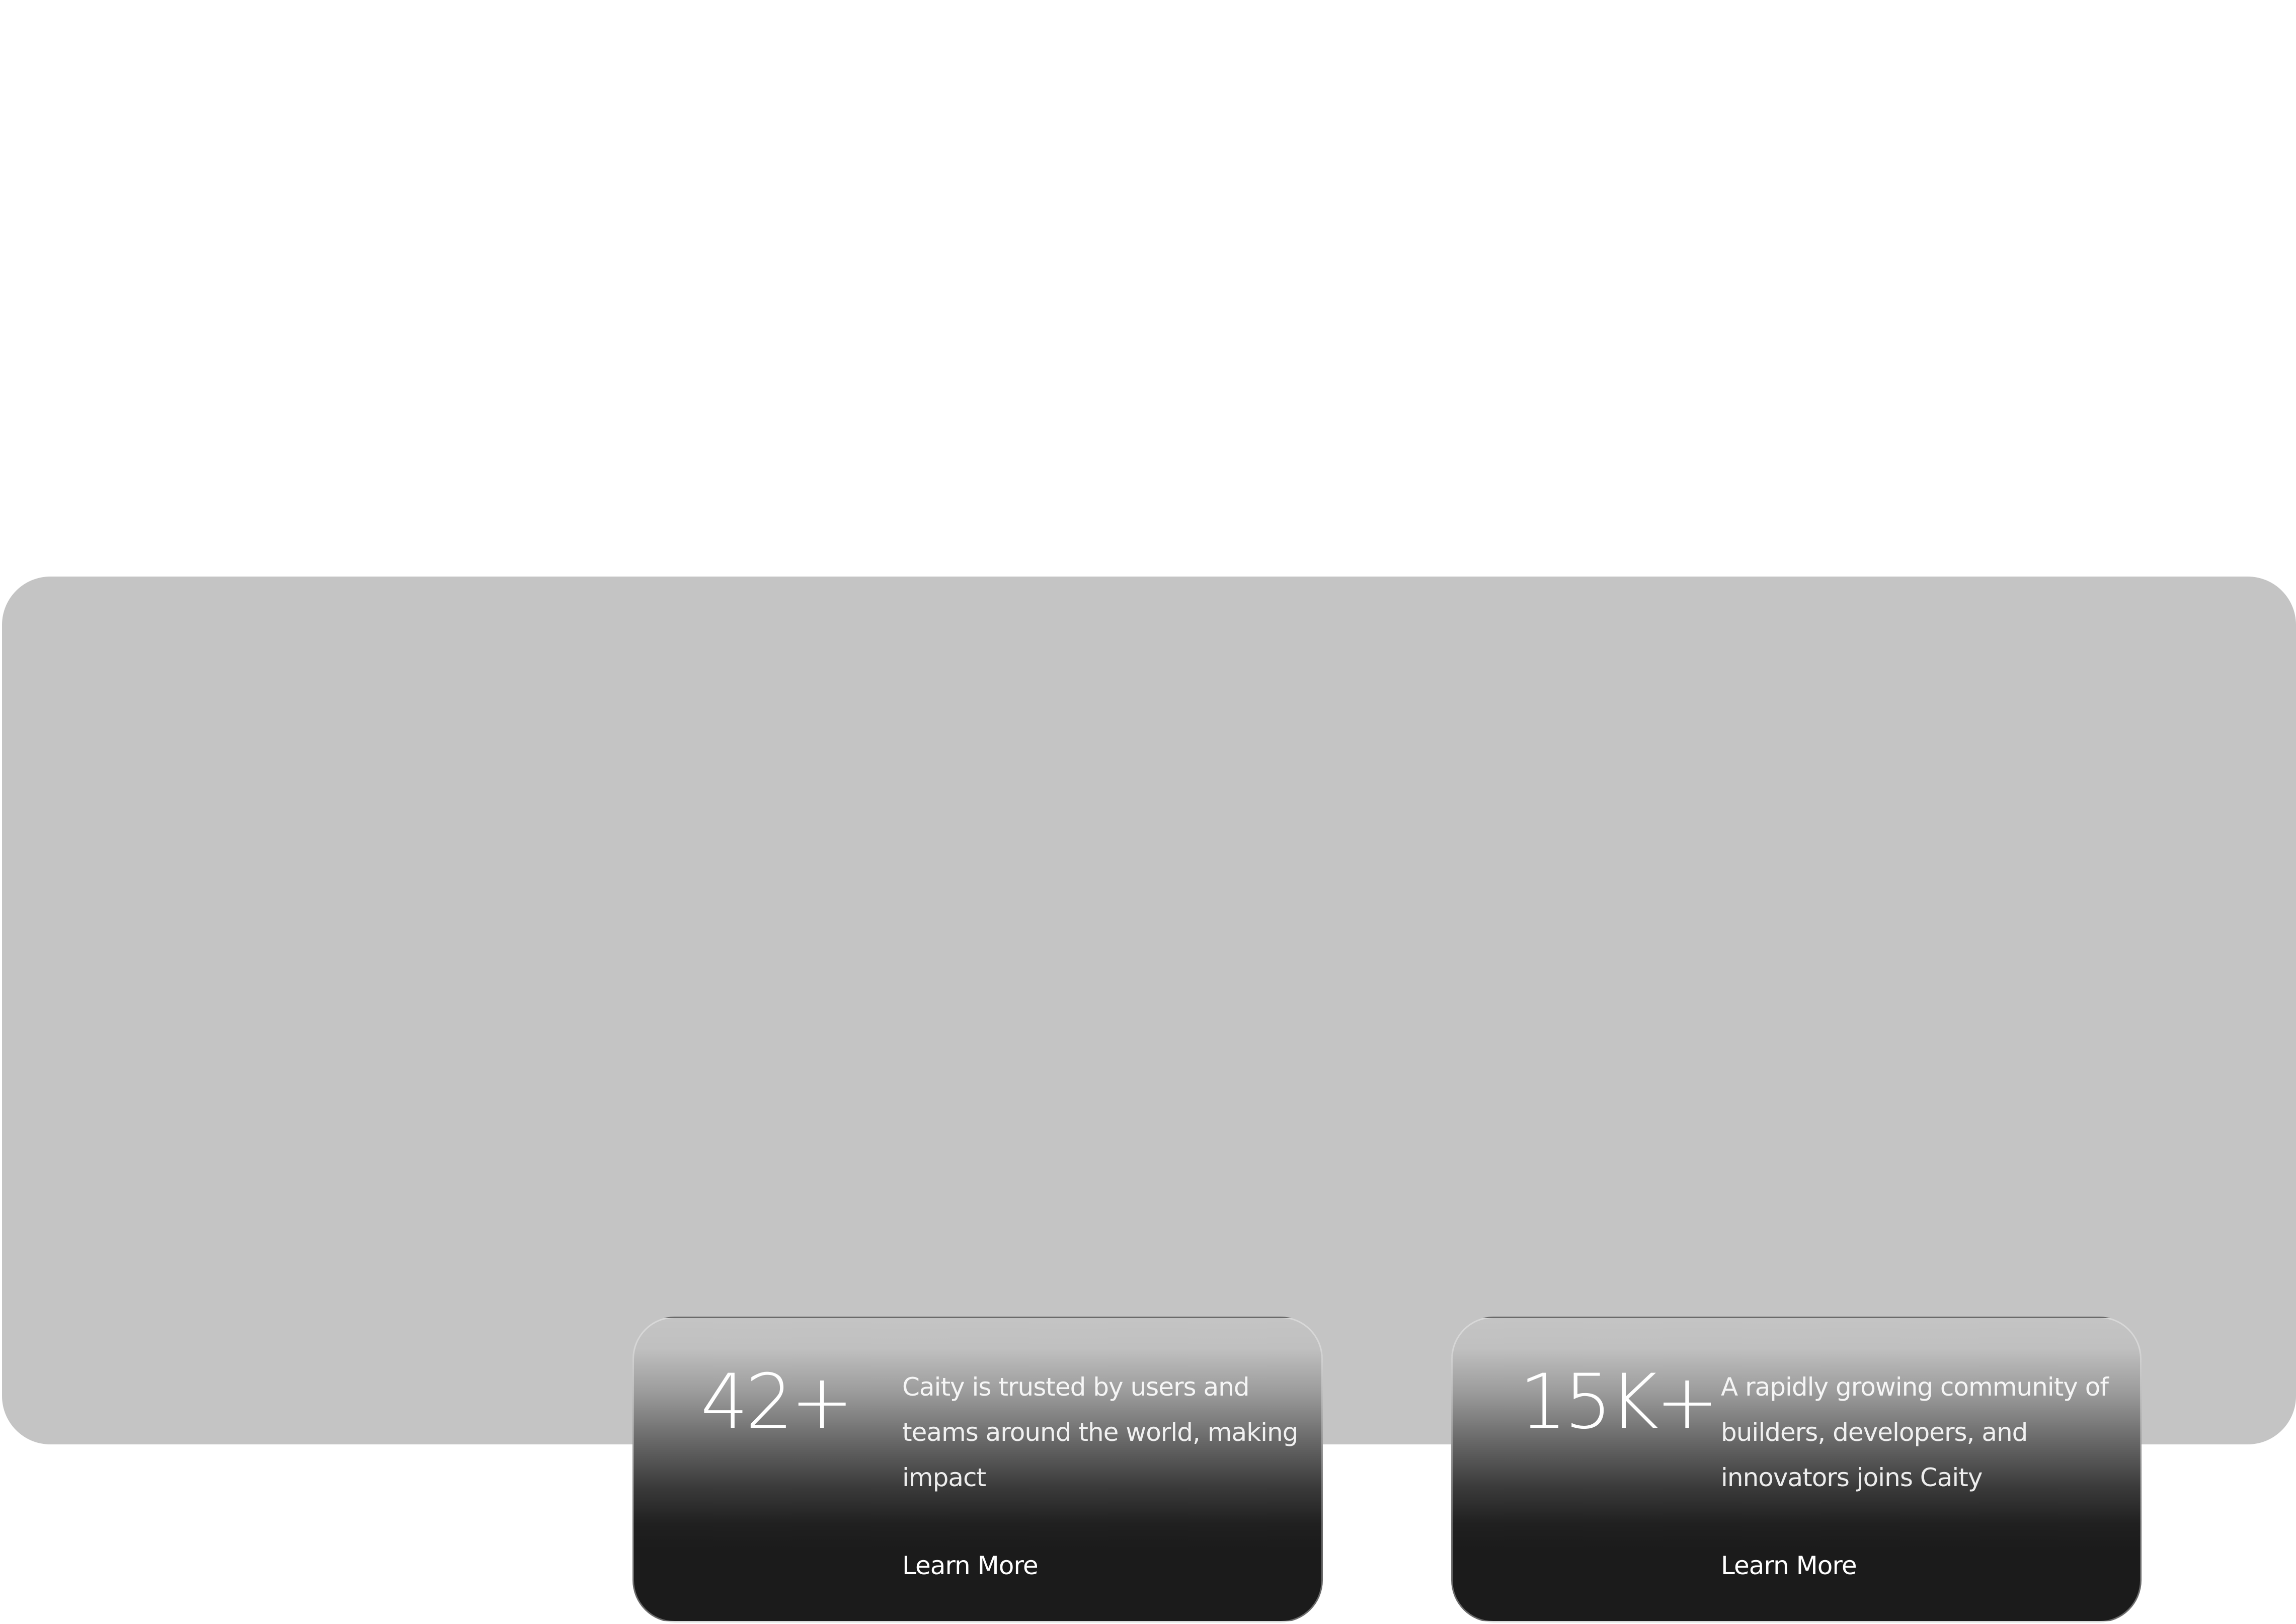 Image resolution: width=2296 pixels, height=1624 pixels. Describe the element at coordinates (777, 1402) in the screenshot. I see `stat-value: 42+` at that location.